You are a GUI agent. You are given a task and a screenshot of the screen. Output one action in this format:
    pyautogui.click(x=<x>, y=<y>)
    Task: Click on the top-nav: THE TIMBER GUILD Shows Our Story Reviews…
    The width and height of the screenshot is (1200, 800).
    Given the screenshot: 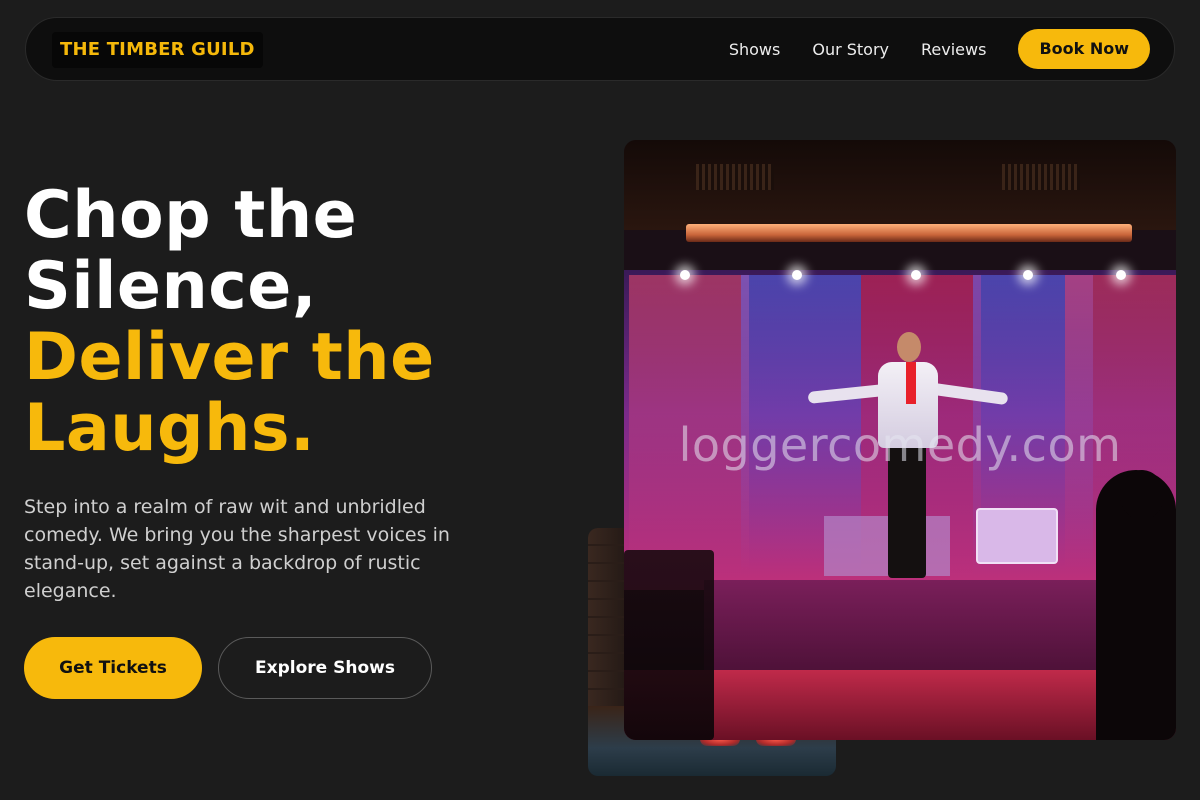 What is the action you would take?
    pyautogui.click(x=600, y=49)
    